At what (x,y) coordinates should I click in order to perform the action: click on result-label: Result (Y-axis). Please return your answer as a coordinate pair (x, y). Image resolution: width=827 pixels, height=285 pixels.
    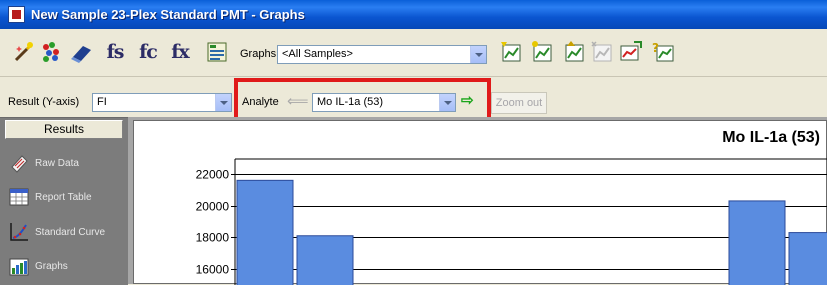
    Looking at the image, I should click on (44, 102).